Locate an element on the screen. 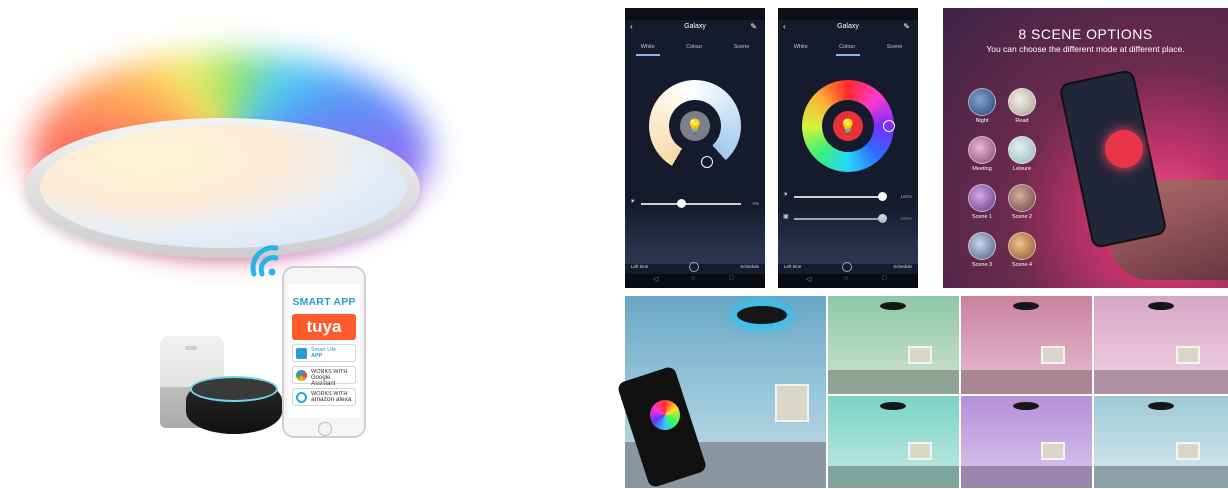 The width and height of the screenshot is (1228, 489). room-photo-violet is located at coordinates (1026, 442).